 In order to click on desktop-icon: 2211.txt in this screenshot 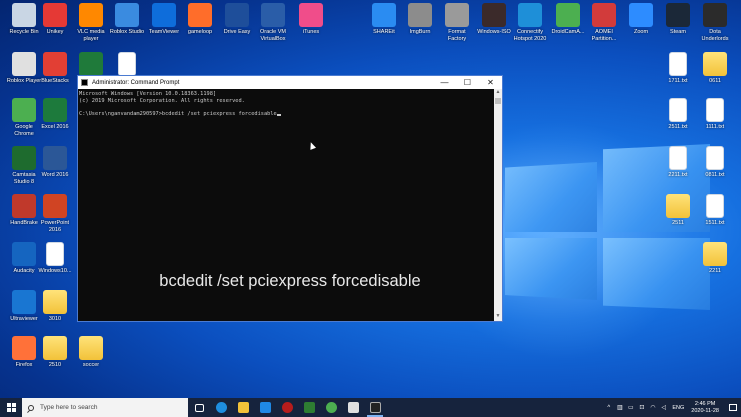, I will do `click(678, 162)`.